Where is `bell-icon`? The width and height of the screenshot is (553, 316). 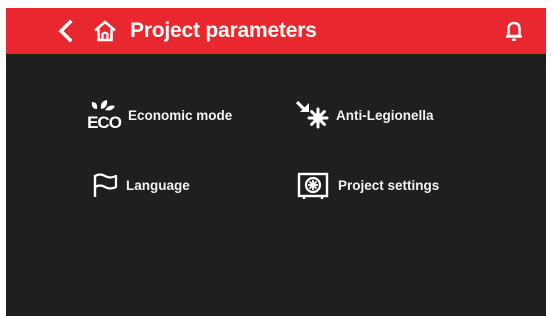 bell-icon is located at coordinates (514, 31).